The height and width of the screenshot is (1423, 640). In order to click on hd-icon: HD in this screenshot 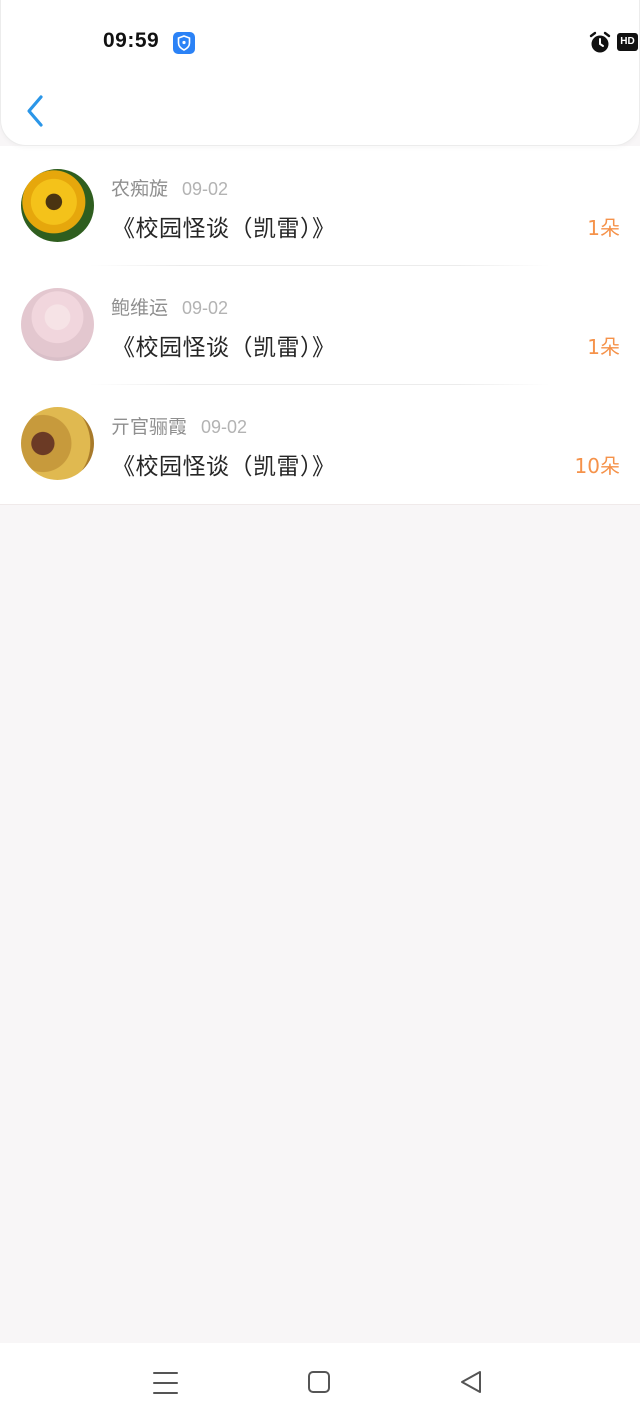, I will do `click(627, 42)`.